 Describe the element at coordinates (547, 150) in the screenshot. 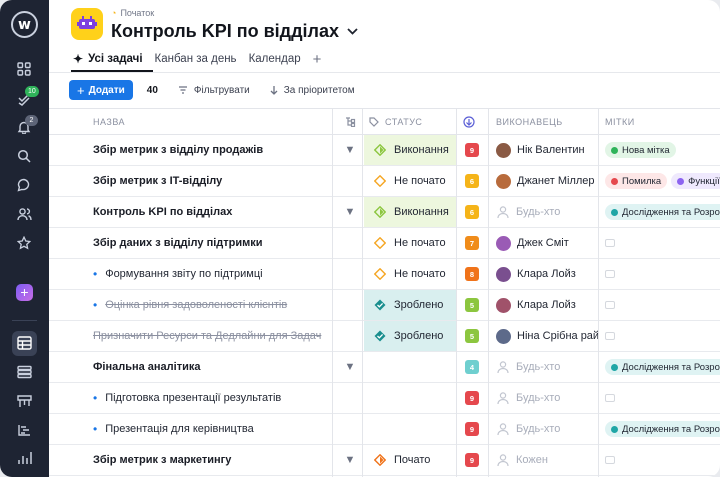

I see `assignee-cell: Нік Валентин` at that location.